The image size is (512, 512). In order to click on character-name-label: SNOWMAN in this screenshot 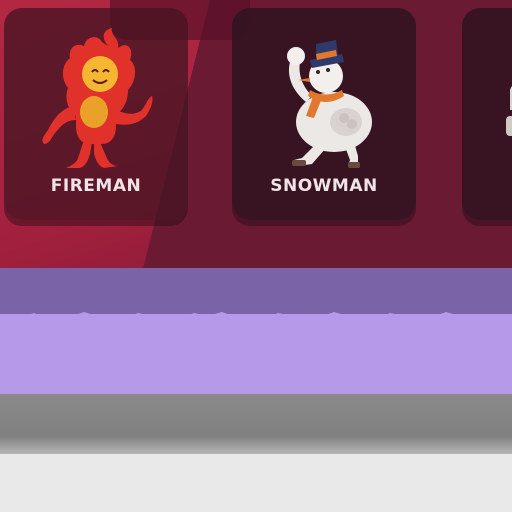, I will do `click(324, 186)`.